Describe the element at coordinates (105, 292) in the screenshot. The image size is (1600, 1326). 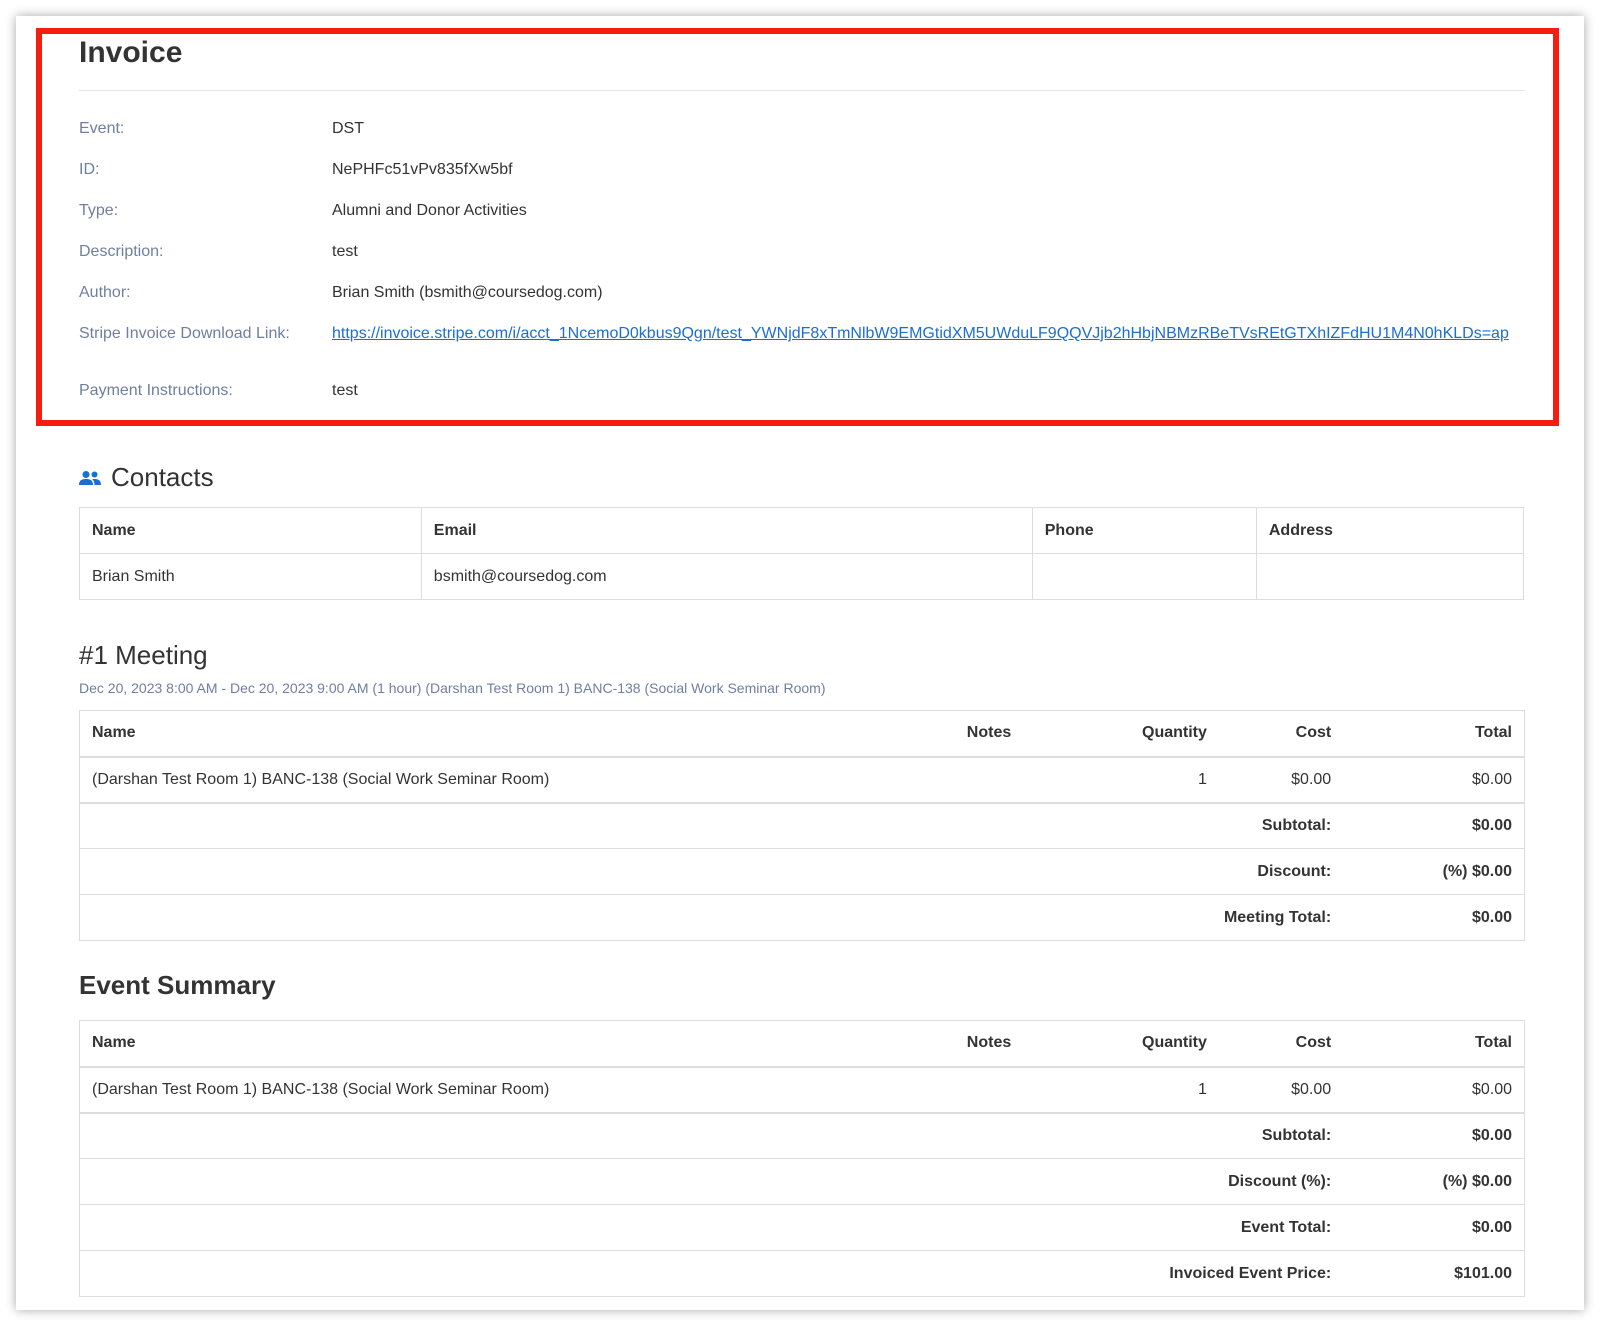
I see `detail-label: Author:` at that location.